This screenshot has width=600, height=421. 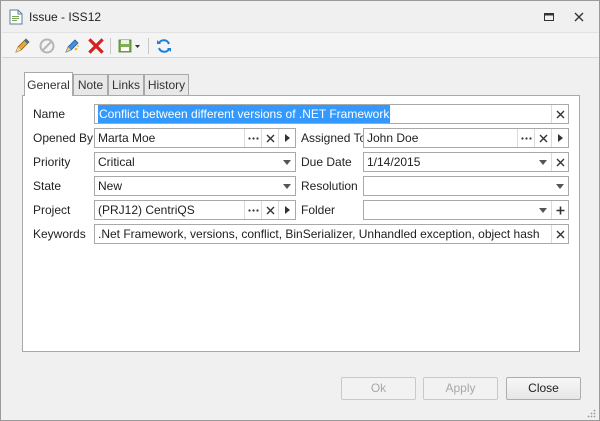 I want to click on apply-button: Apply, so click(x=460, y=388).